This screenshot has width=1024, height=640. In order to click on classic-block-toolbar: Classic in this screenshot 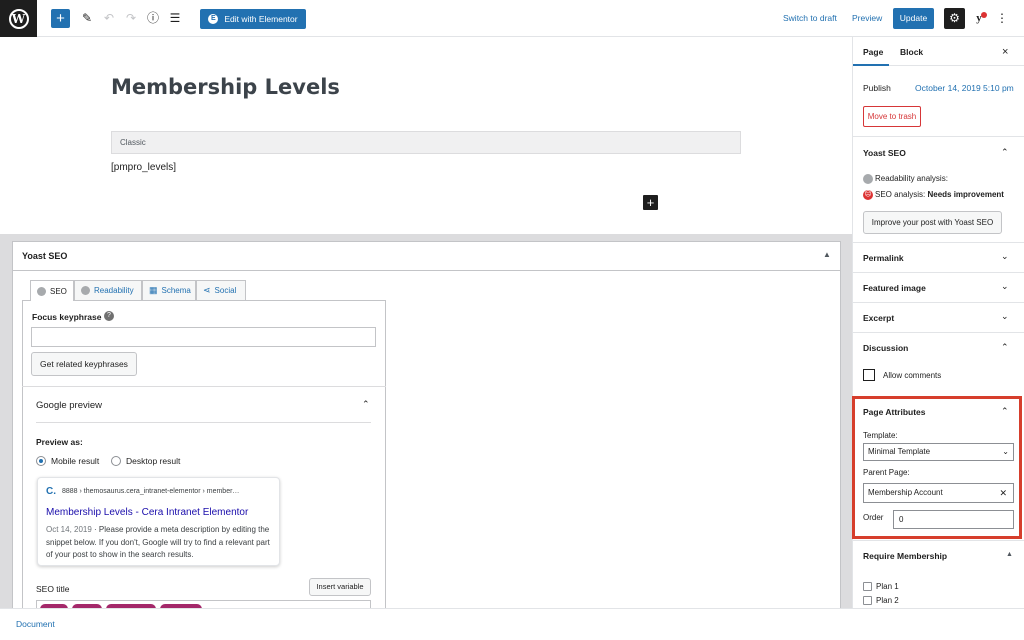, I will do `click(426, 142)`.